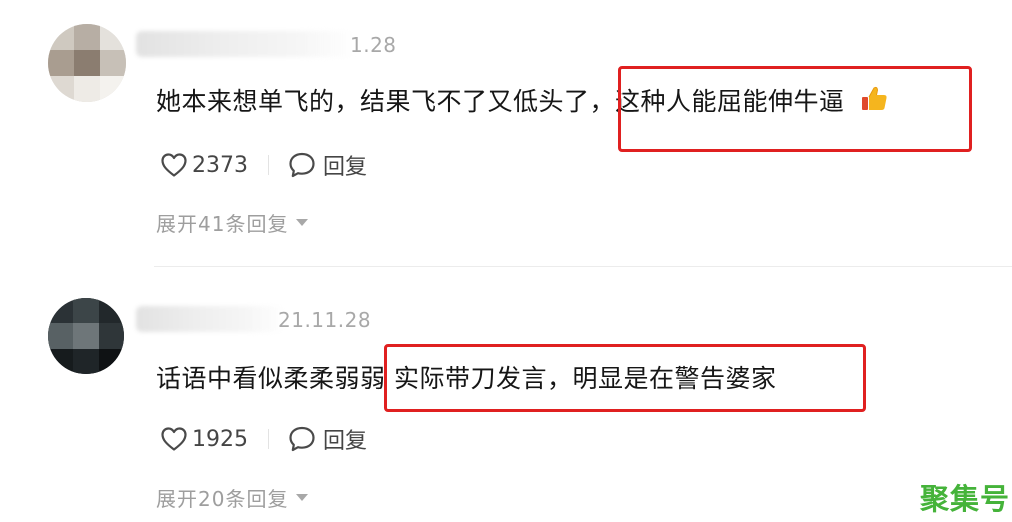  I want to click on expand-replies-label: 展开20条回复, so click(222, 499).